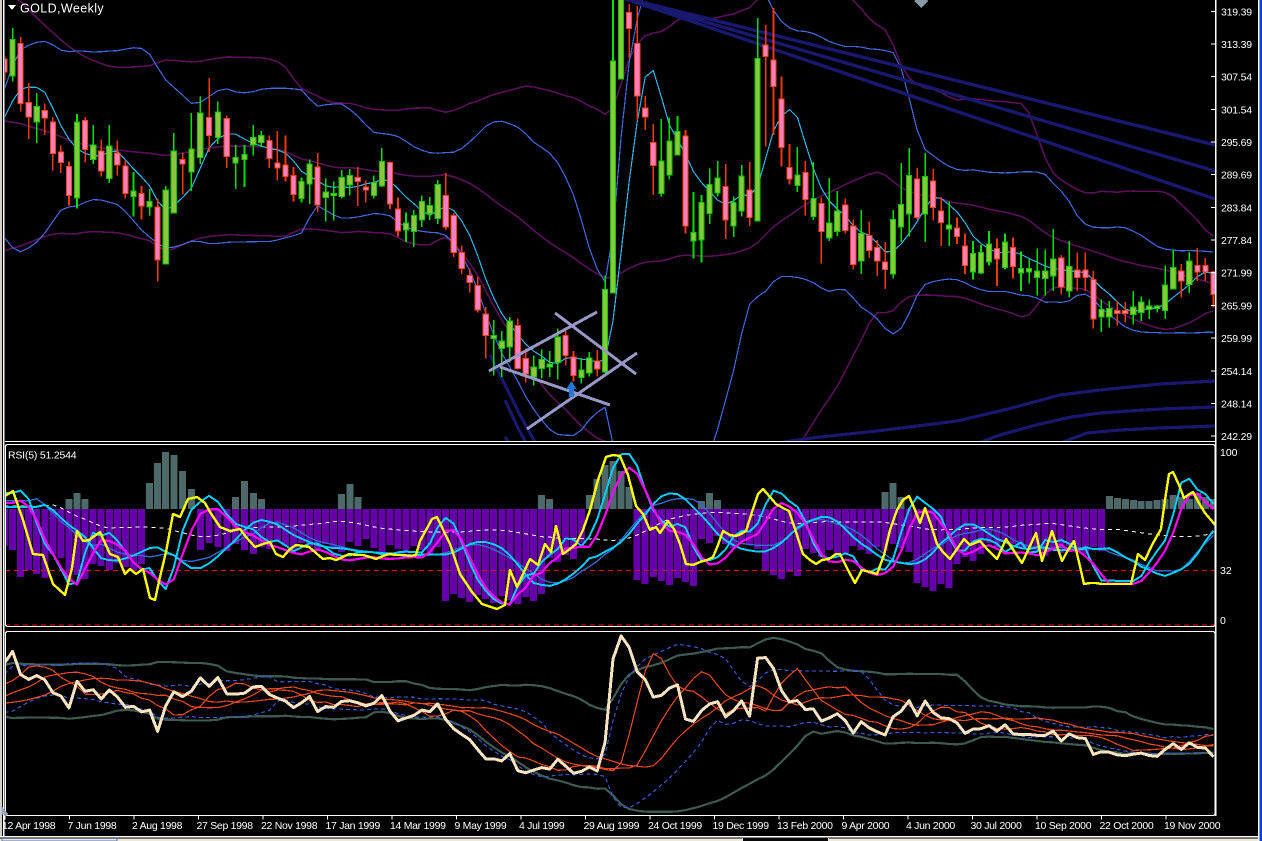  What do you see at coordinates (1223, 621) in the screenshot?
I see `svg-text: 0` at bounding box center [1223, 621].